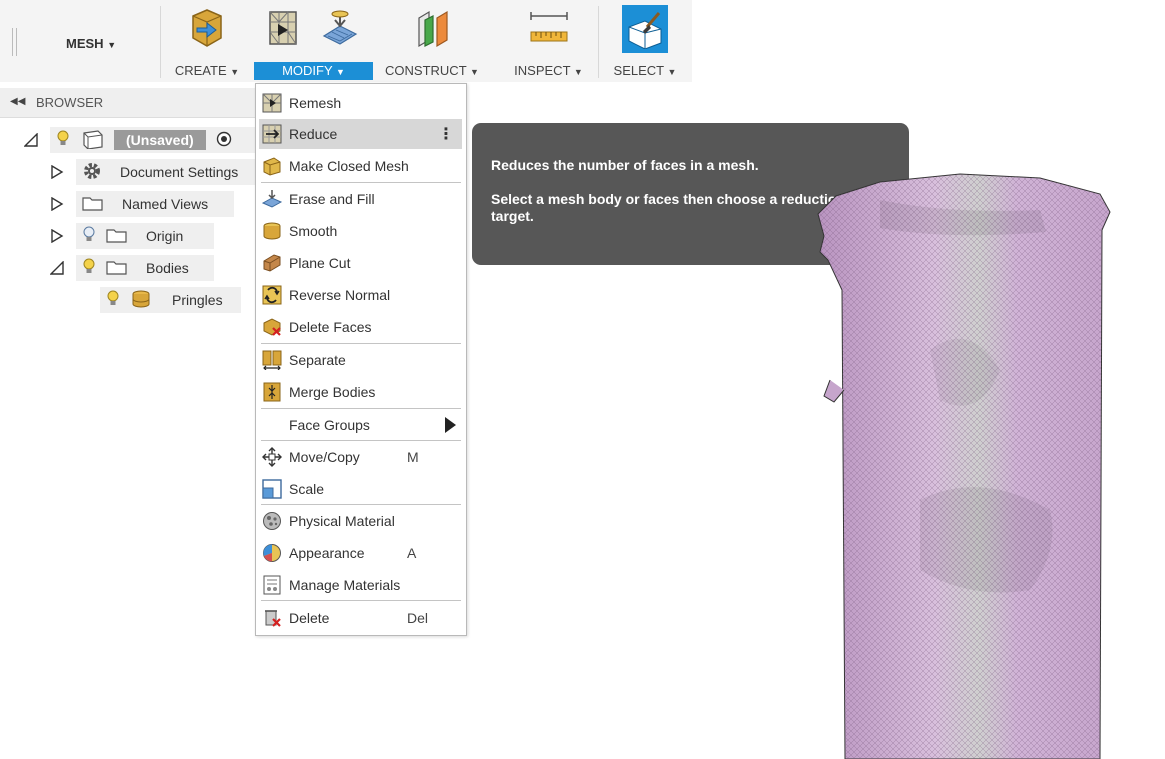 This screenshot has height=759, width=1165. What do you see at coordinates (360, 618) in the screenshot?
I see `menu-item-delete: Delete Del` at bounding box center [360, 618].